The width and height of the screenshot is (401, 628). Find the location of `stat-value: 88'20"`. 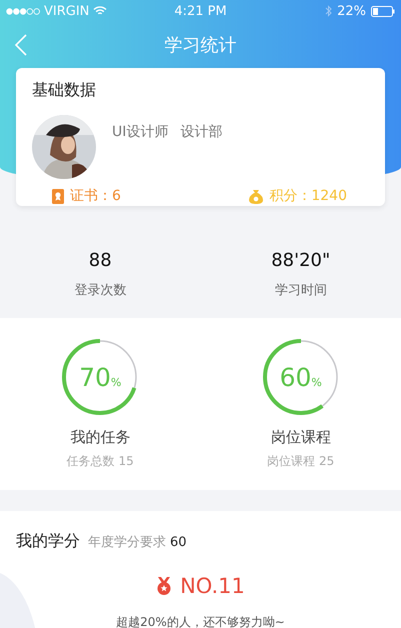

stat-value: 88'20" is located at coordinates (300, 260).